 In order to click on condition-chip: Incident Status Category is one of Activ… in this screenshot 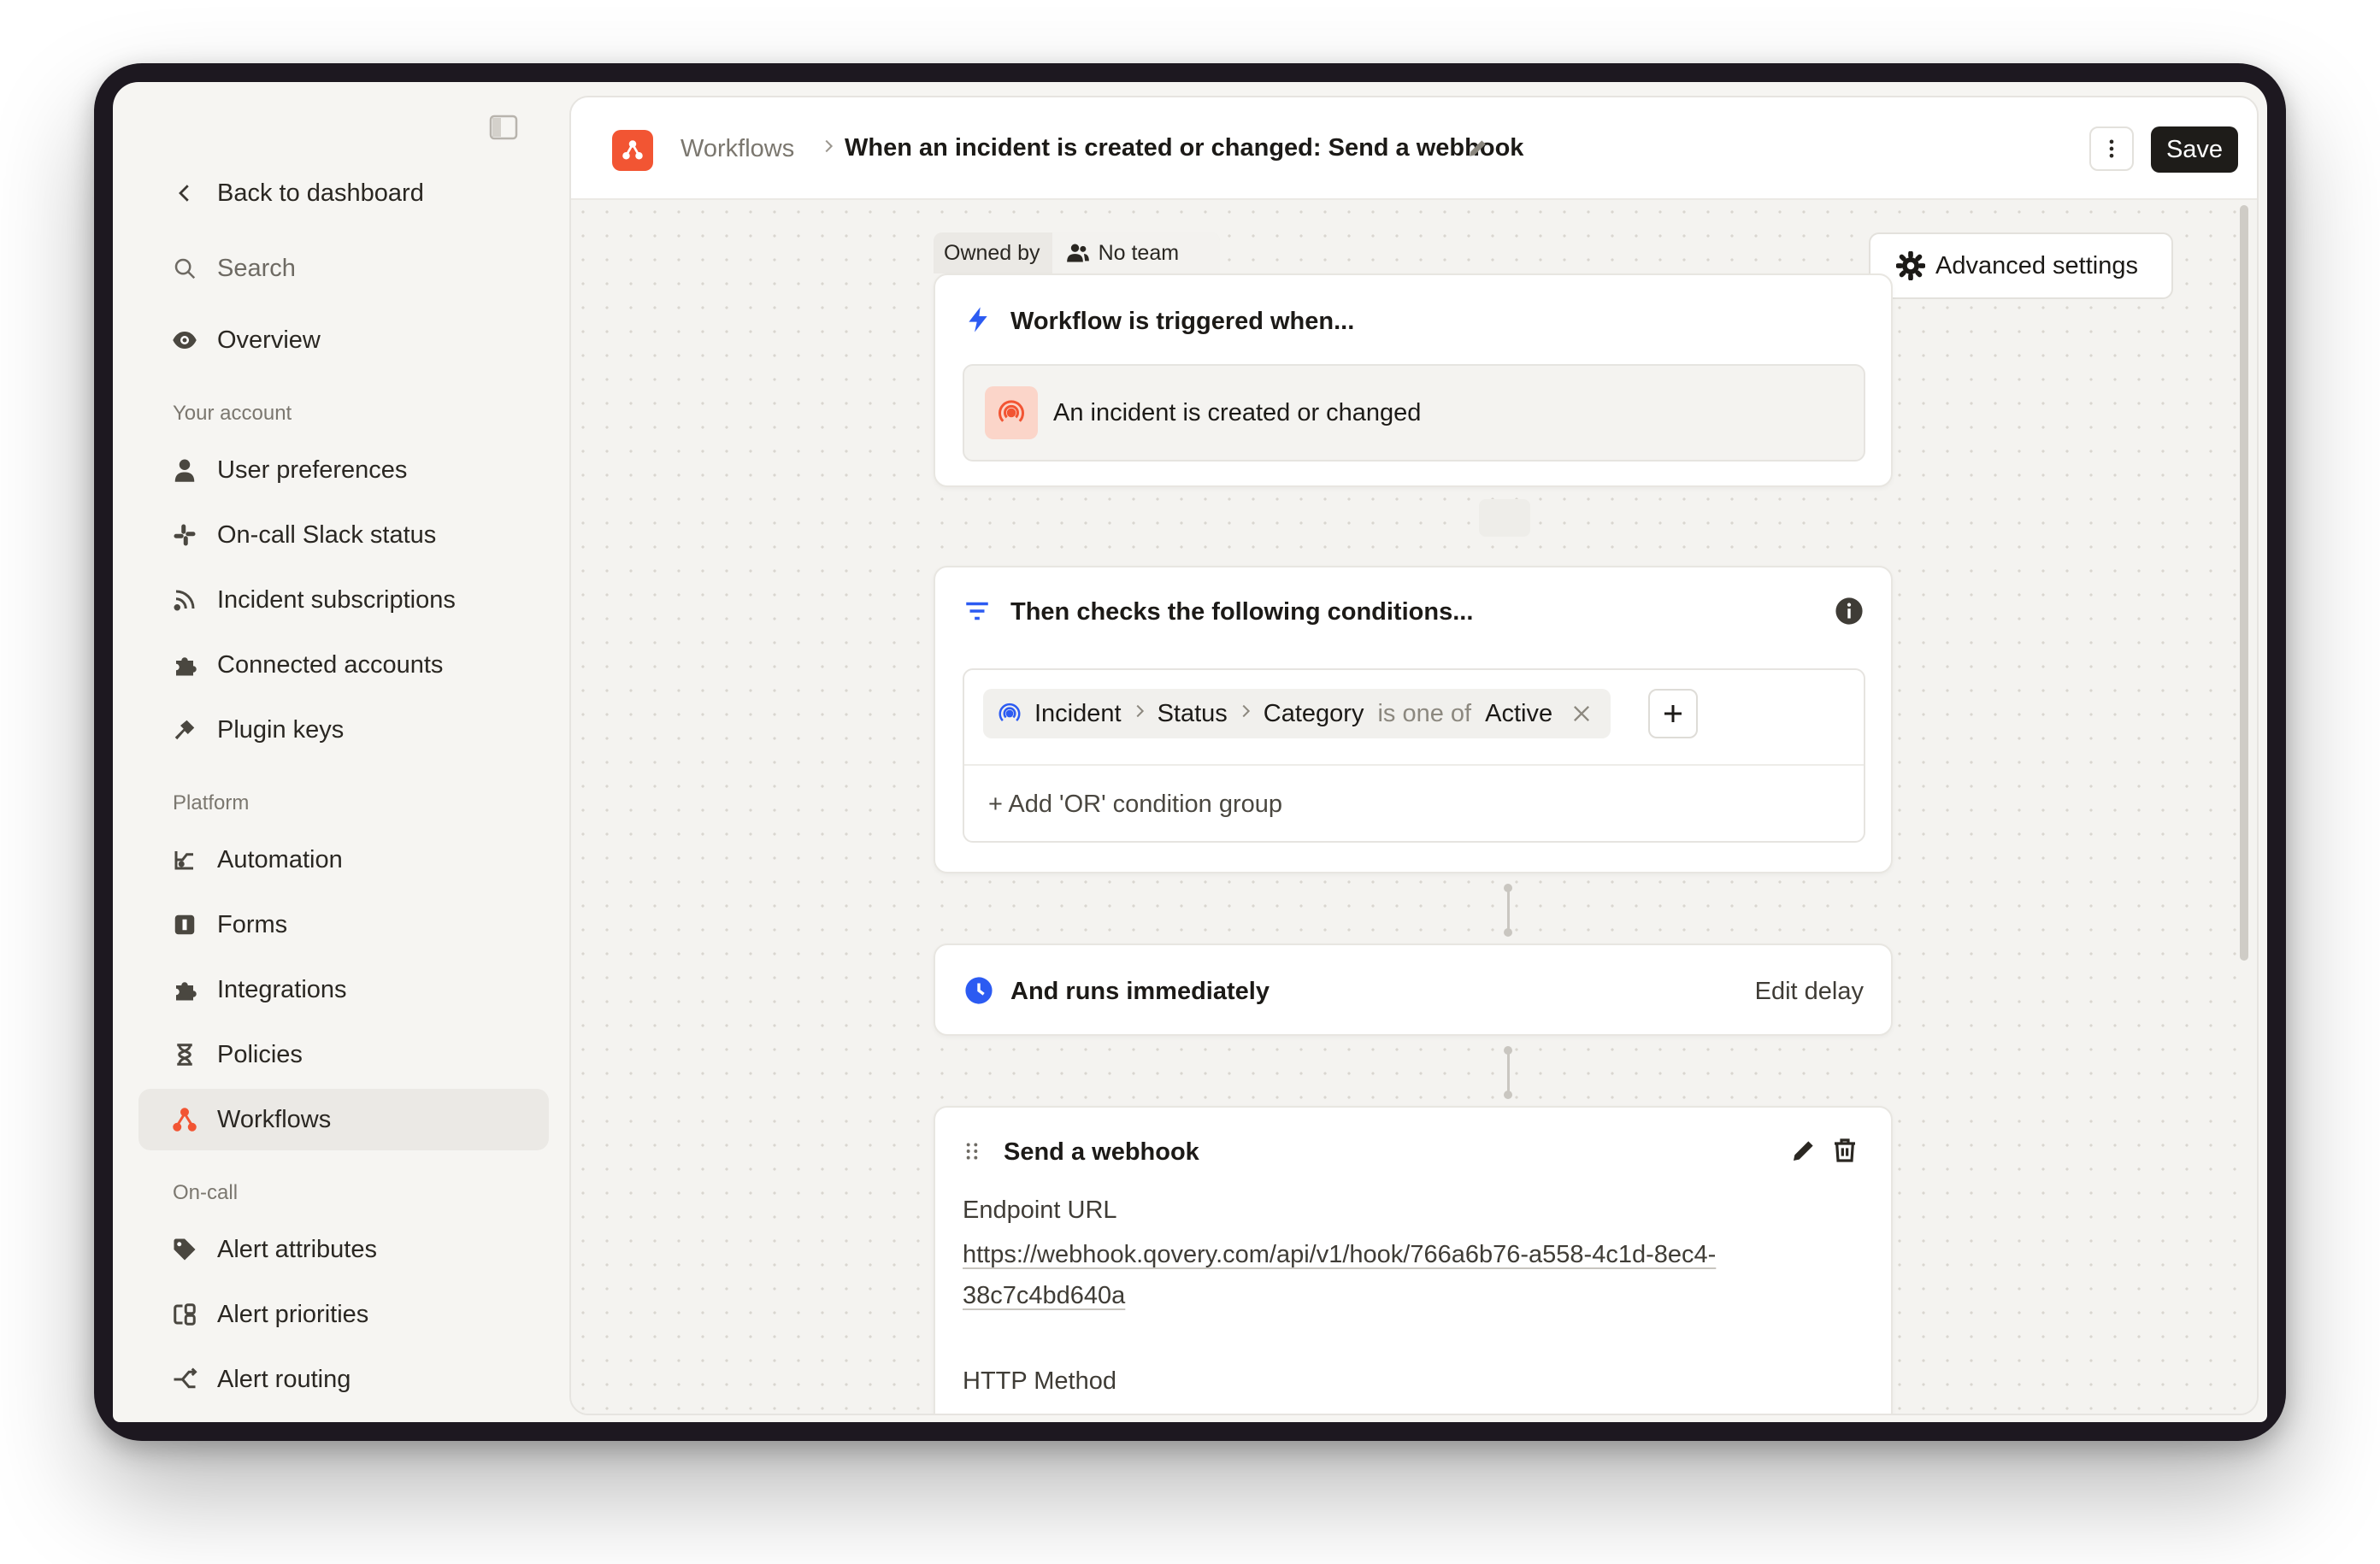, I will do `click(1297, 713)`.